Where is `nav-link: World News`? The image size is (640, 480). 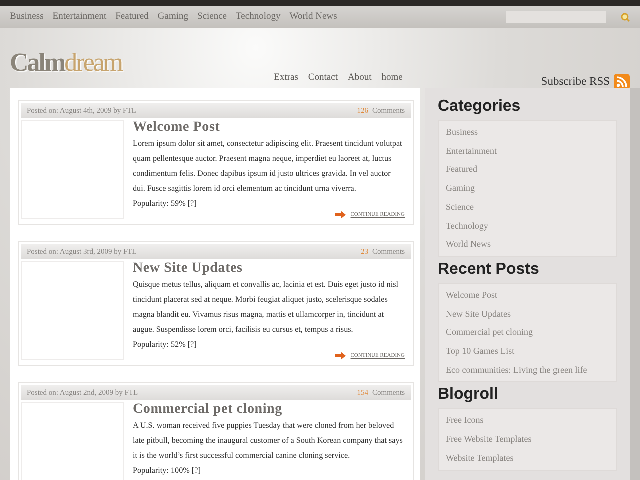 nav-link: World News is located at coordinates (314, 17).